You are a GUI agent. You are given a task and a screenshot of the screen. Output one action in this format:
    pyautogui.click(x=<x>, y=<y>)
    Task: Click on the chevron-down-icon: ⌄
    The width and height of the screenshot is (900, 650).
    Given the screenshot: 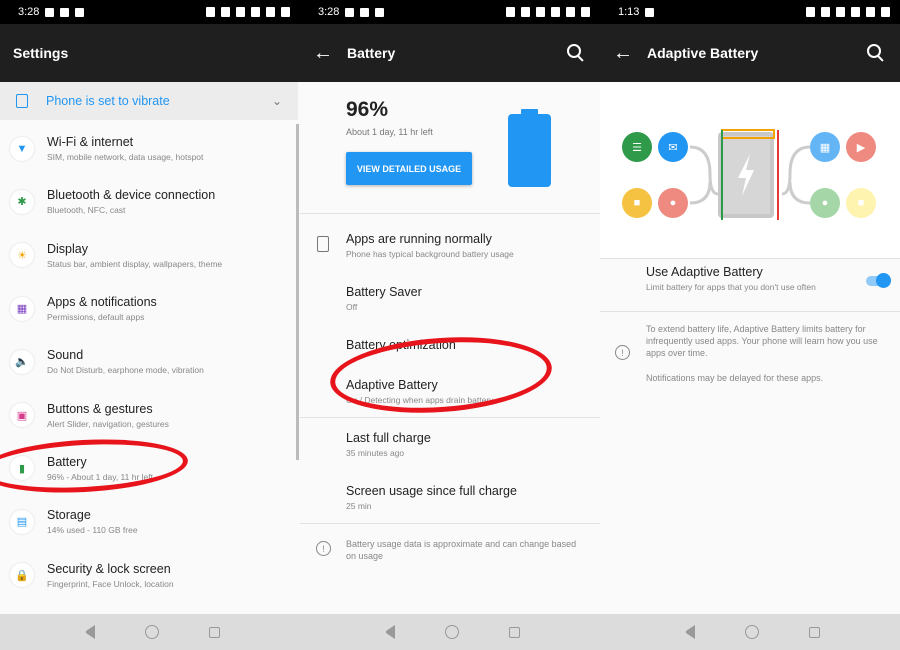 What is the action you would take?
    pyautogui.click(x=277, y=101)
    